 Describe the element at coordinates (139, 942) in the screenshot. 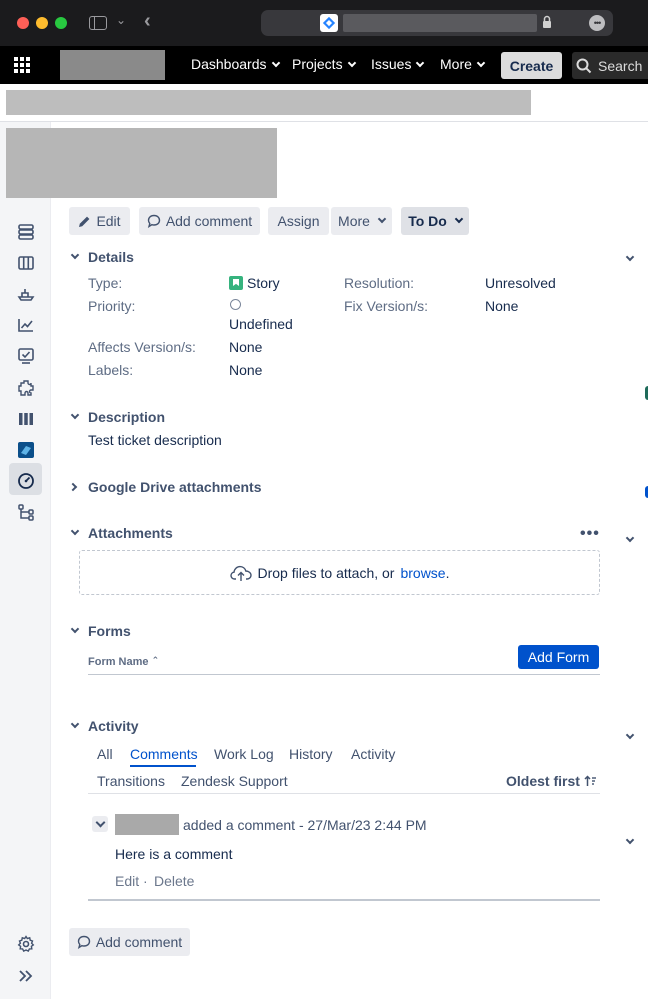

I see `footer-add-comment-label: Add comment` at that location.